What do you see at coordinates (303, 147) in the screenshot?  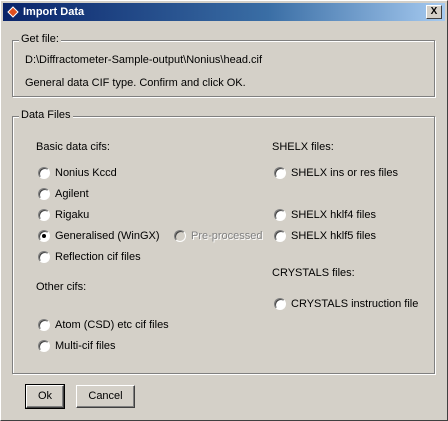 I see `shelx-files-heading: SHELX files:` at bounding box center [303, 147].